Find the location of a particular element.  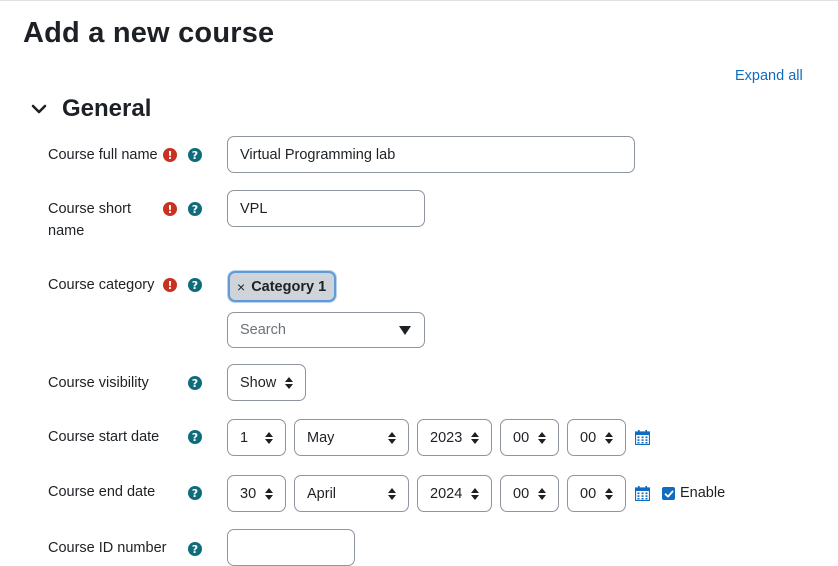

end-month-select: April is located at coordinates (351, 493).